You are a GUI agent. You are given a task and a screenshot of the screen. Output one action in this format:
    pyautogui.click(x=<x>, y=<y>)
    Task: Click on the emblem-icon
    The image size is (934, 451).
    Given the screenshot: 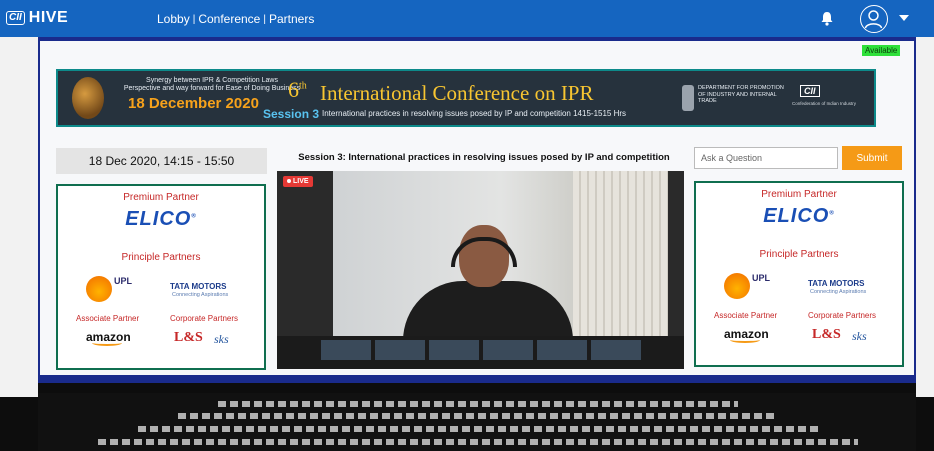 What is the action you would take?
    pyautogui.click(x=688, y=98)
    